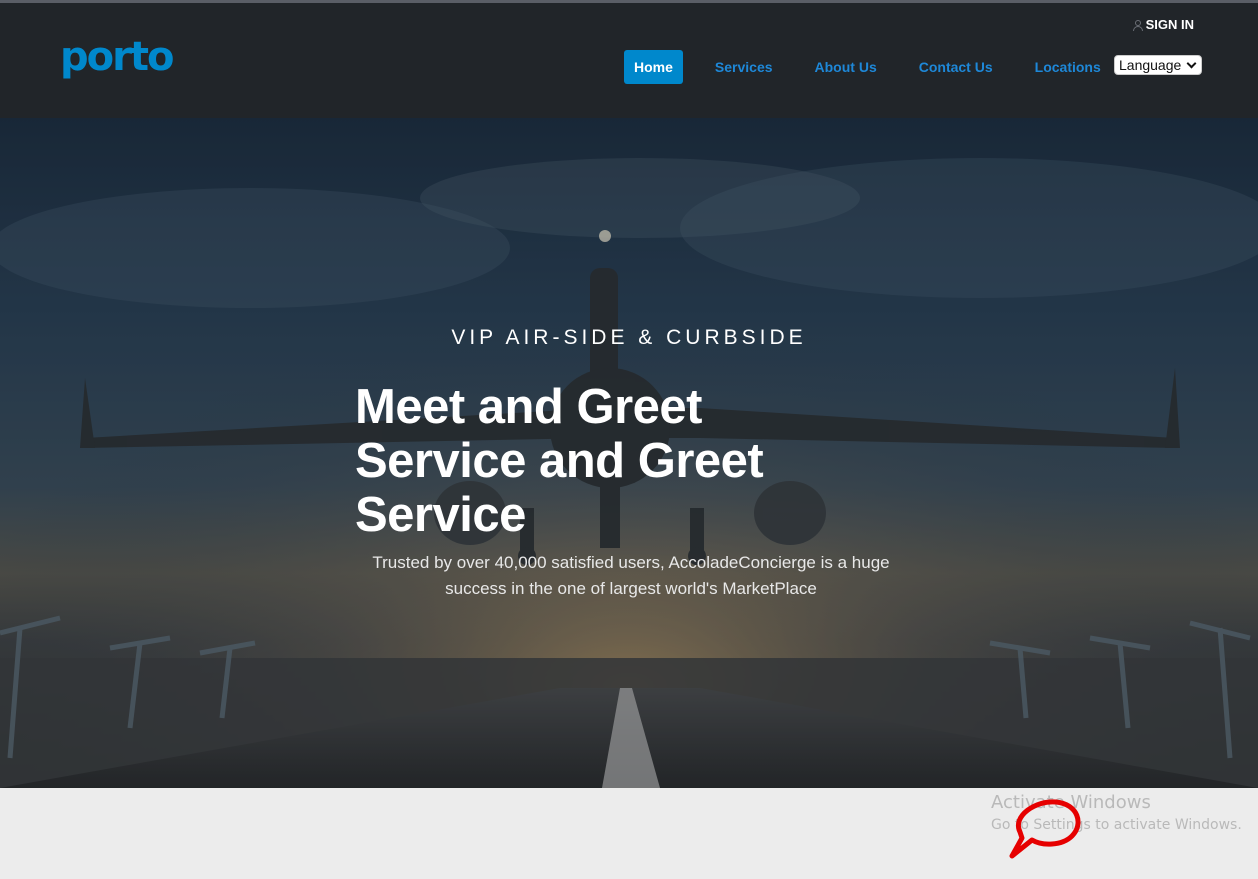 Image resolution: width=1258 pixels, height=879 pixels. Describe the element at coordinates (1191, 63) in the screenshot. I see `chevron-down-icon` at that location.